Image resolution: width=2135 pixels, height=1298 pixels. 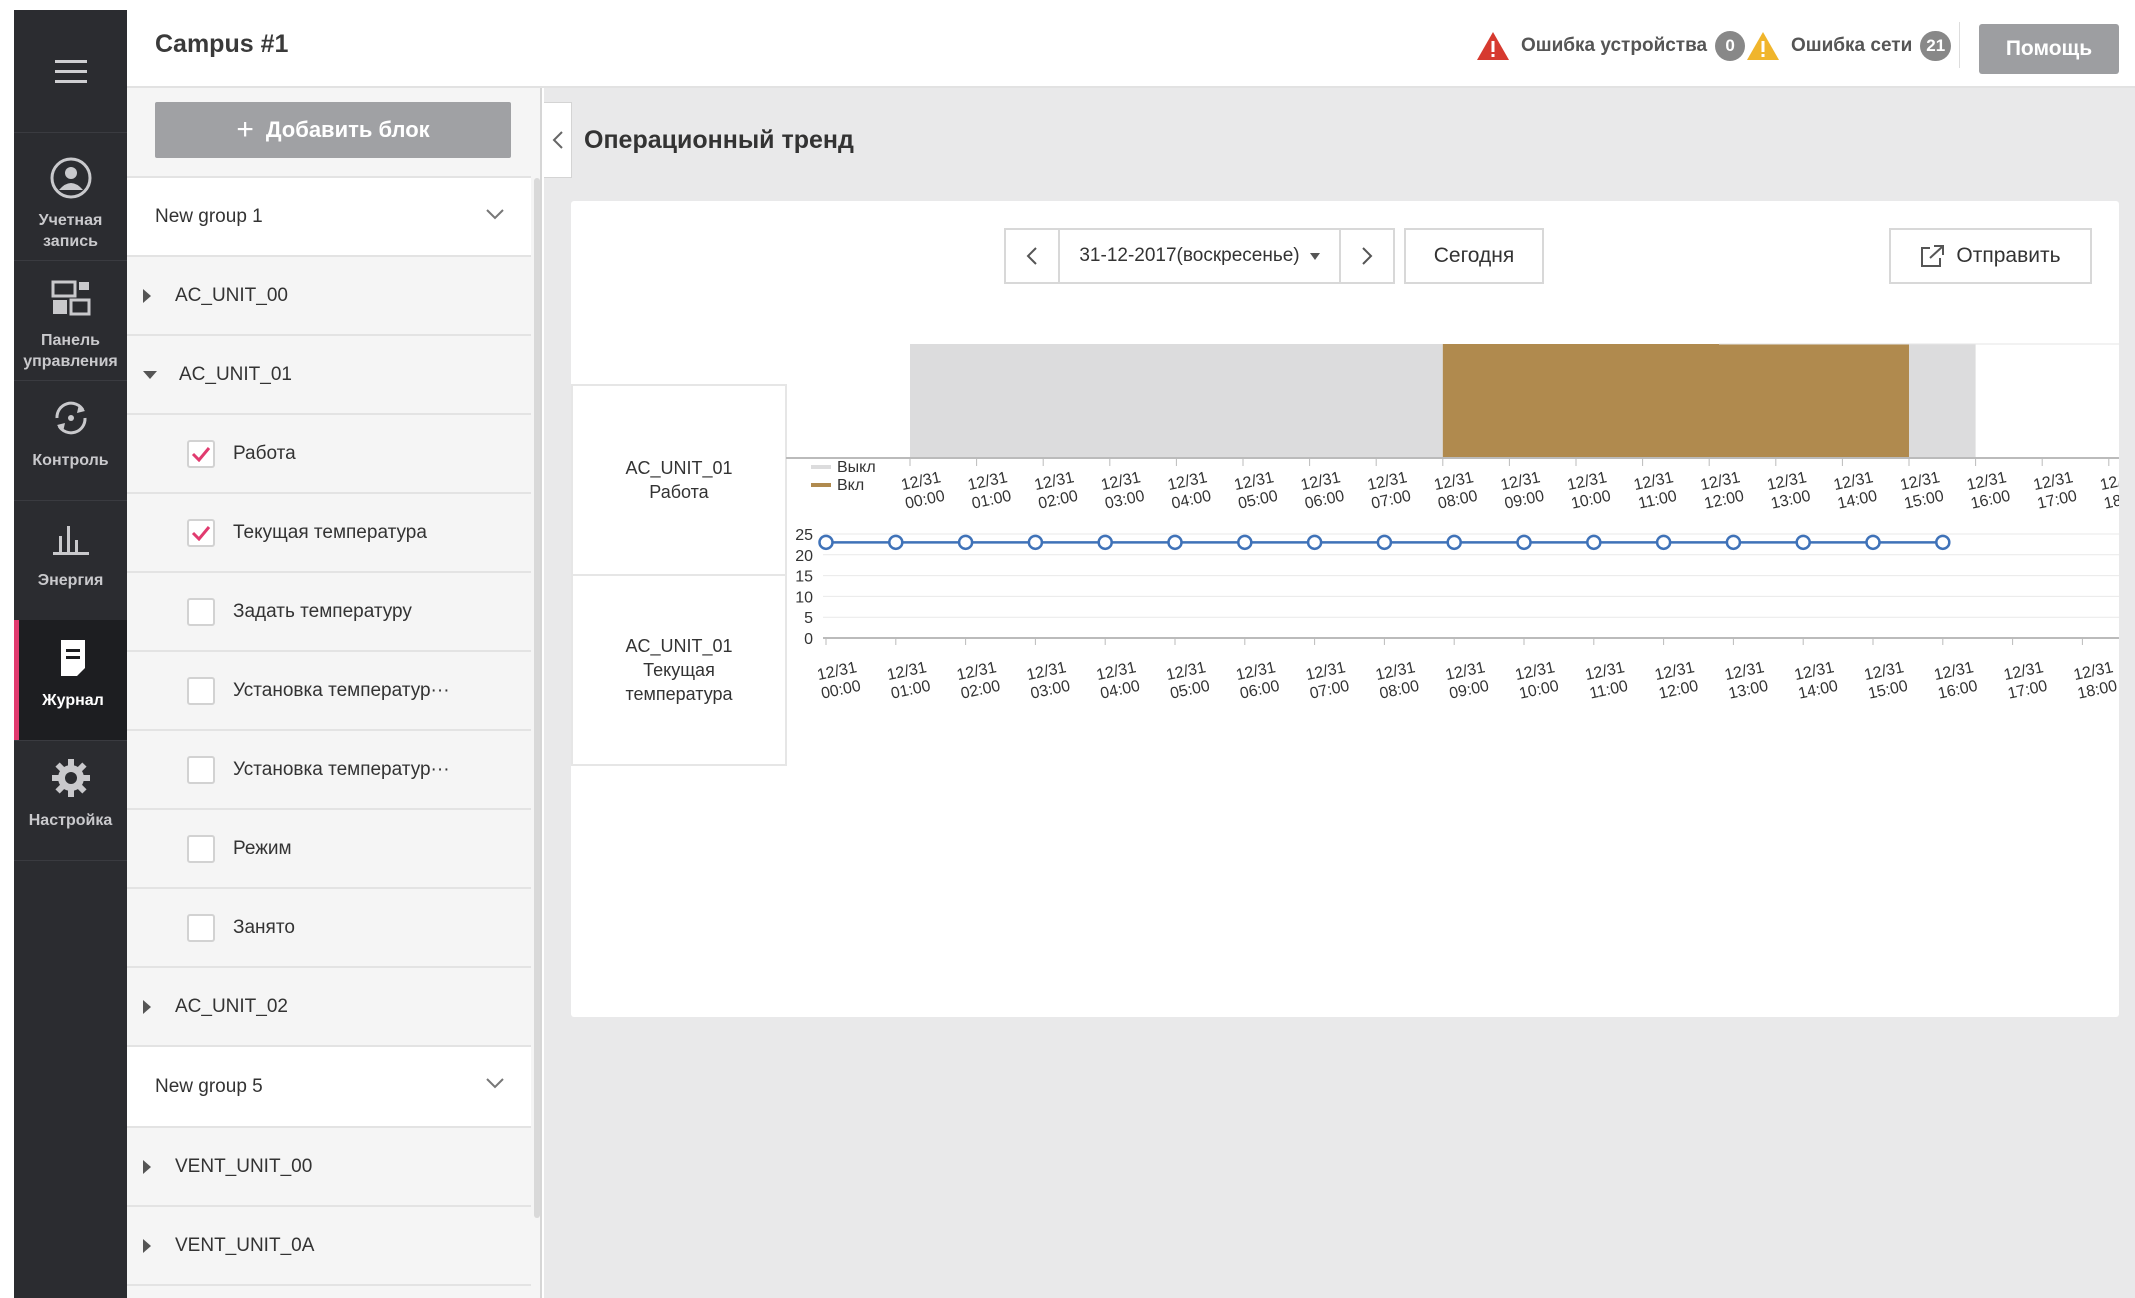 What do you see at coordinates (70, 320) in the screenshot?
I see `nav-item-dashboard: Панель управления` at bounding box center [70, 320].